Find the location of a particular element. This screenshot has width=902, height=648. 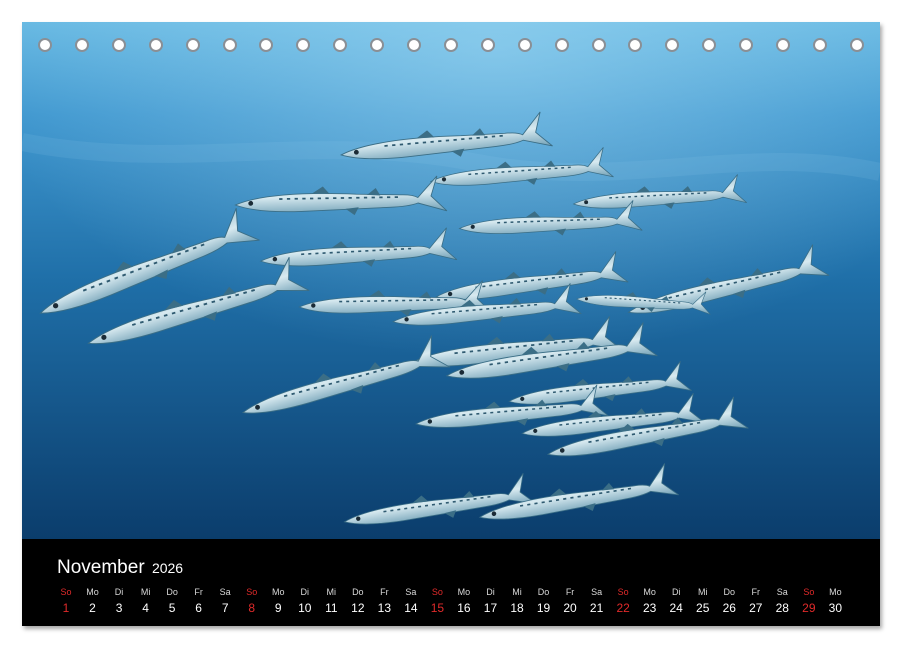

day-cell: So 15 is located at coordinates (437, 602).